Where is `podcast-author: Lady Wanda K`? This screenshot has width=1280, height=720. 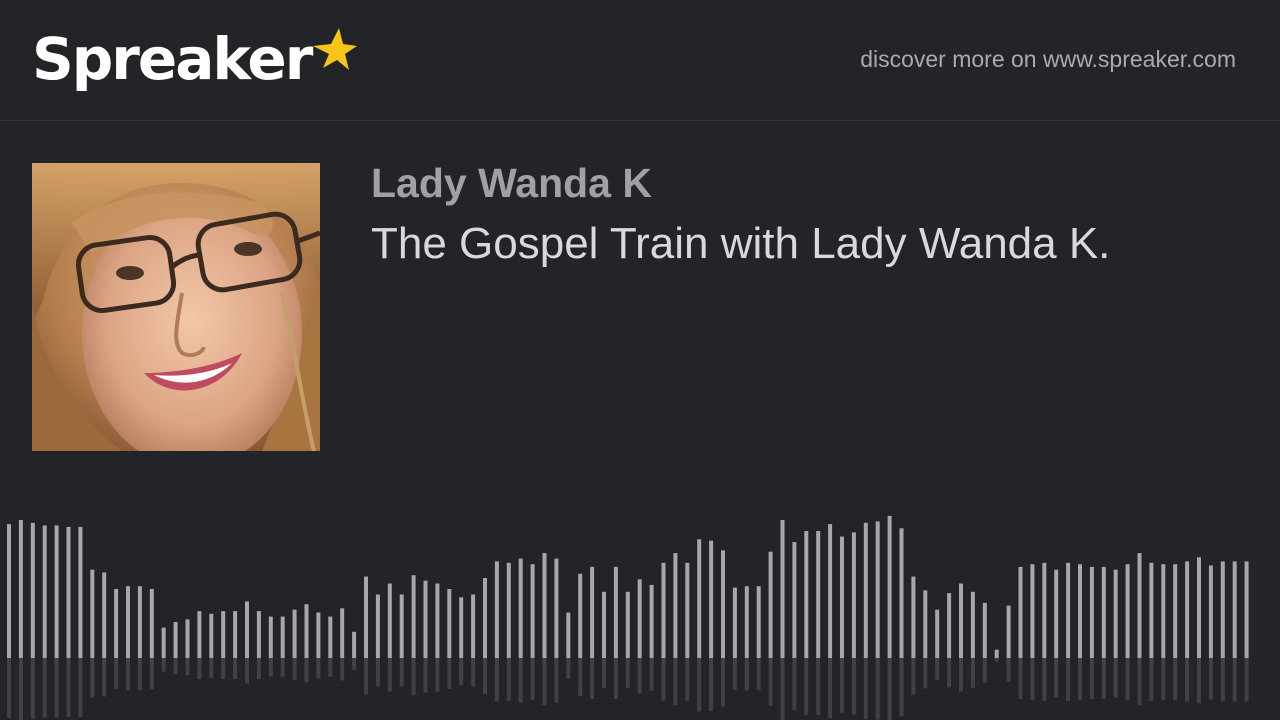
podcast-author: Lady Wanda K is located at coordinates (511, 183).